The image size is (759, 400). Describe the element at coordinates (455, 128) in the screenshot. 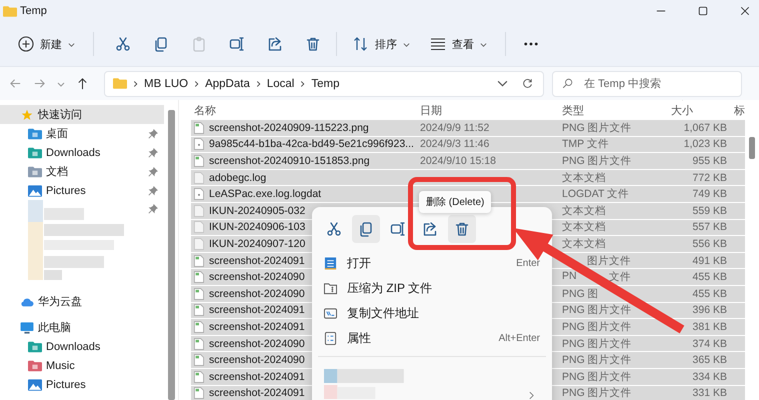

I see `file-date: 2024/9/9 11:52` at that location.